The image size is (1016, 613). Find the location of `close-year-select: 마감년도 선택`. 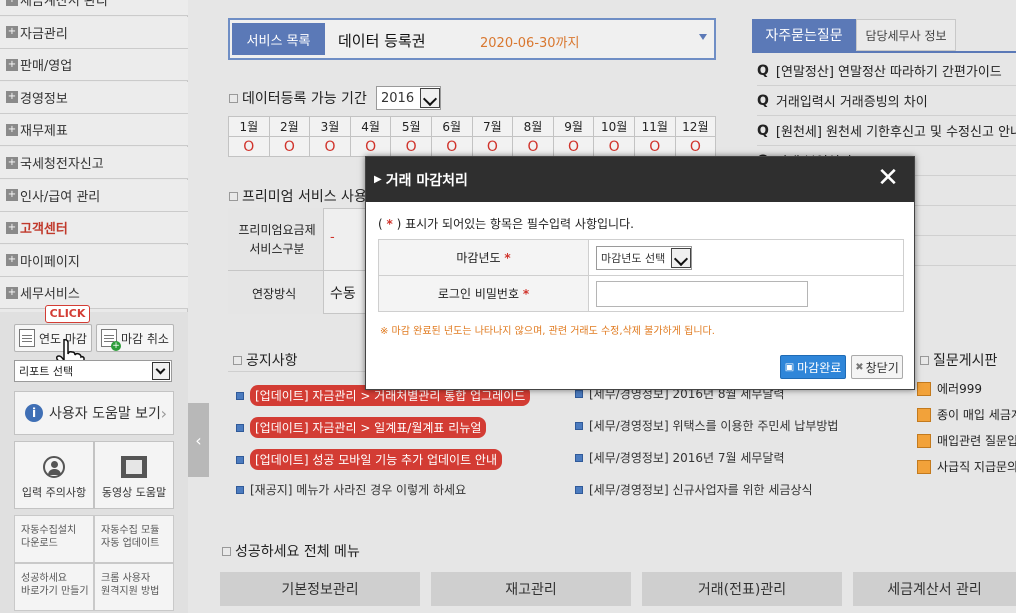

close-year-select: 마감년도 선택 is located at coordinates (644, 257).